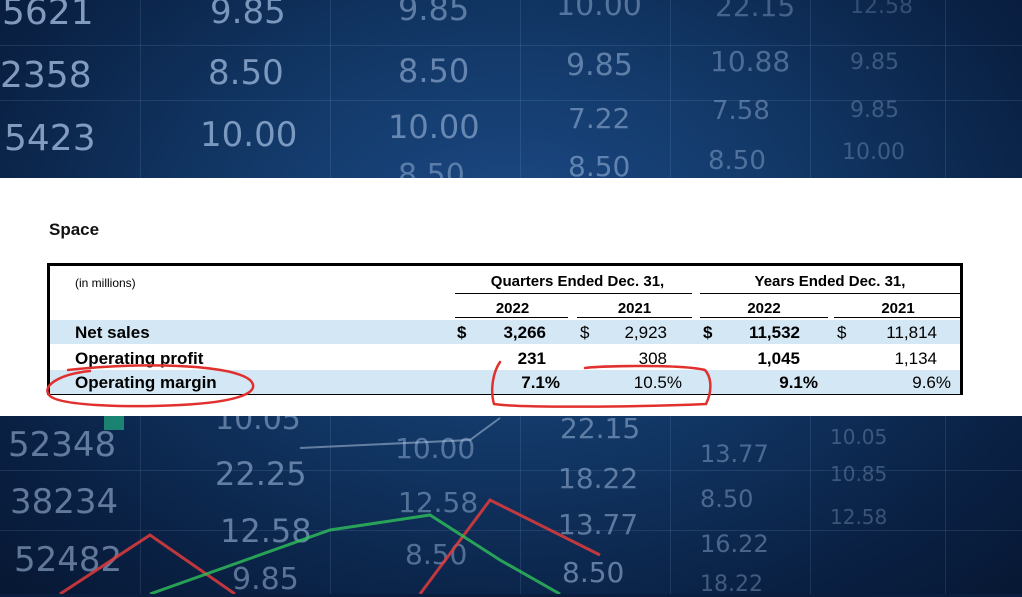 The height and width of the screenshot is (597, 1022). What do you see at coordinates (657, 382) in the screenshot?
I see `value-cell: 10.5%` at bounding box center [657, 382].